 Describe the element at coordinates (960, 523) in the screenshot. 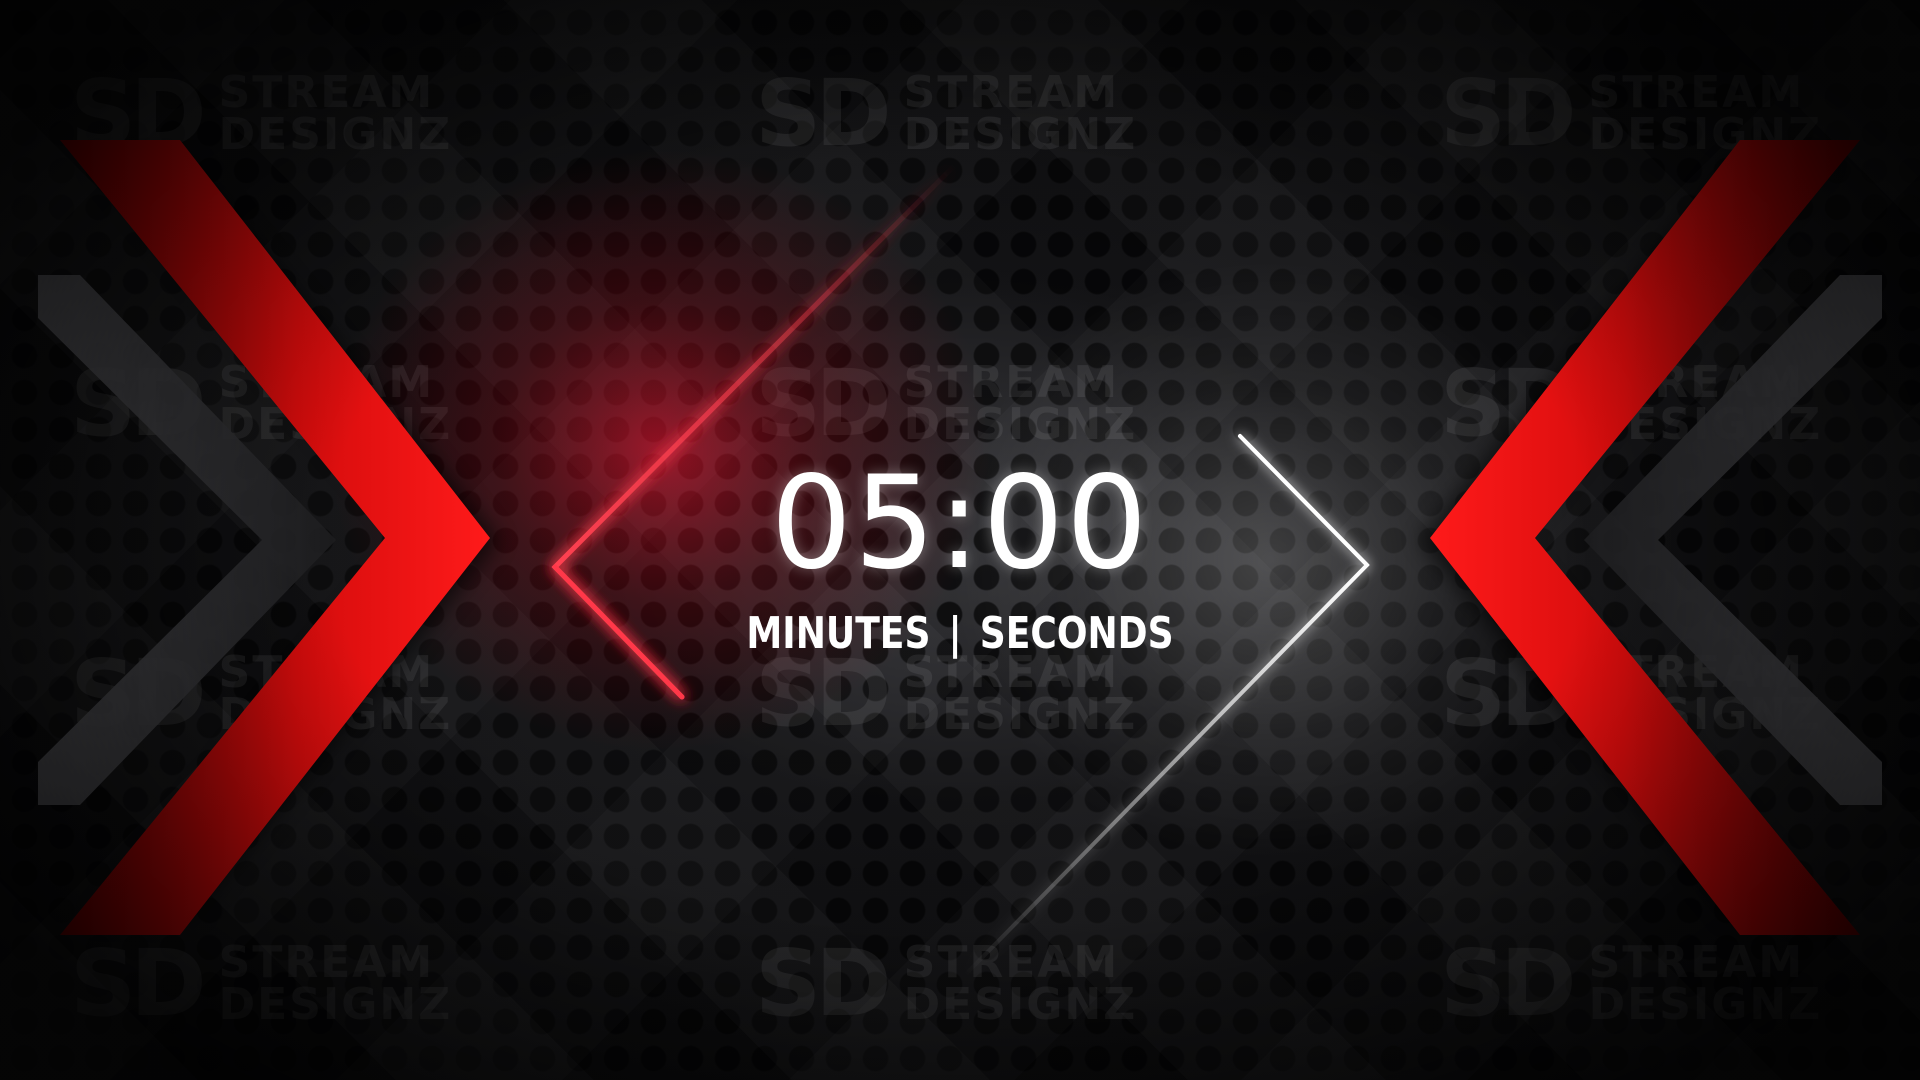

I see `timer-value: 05:00` at that location.